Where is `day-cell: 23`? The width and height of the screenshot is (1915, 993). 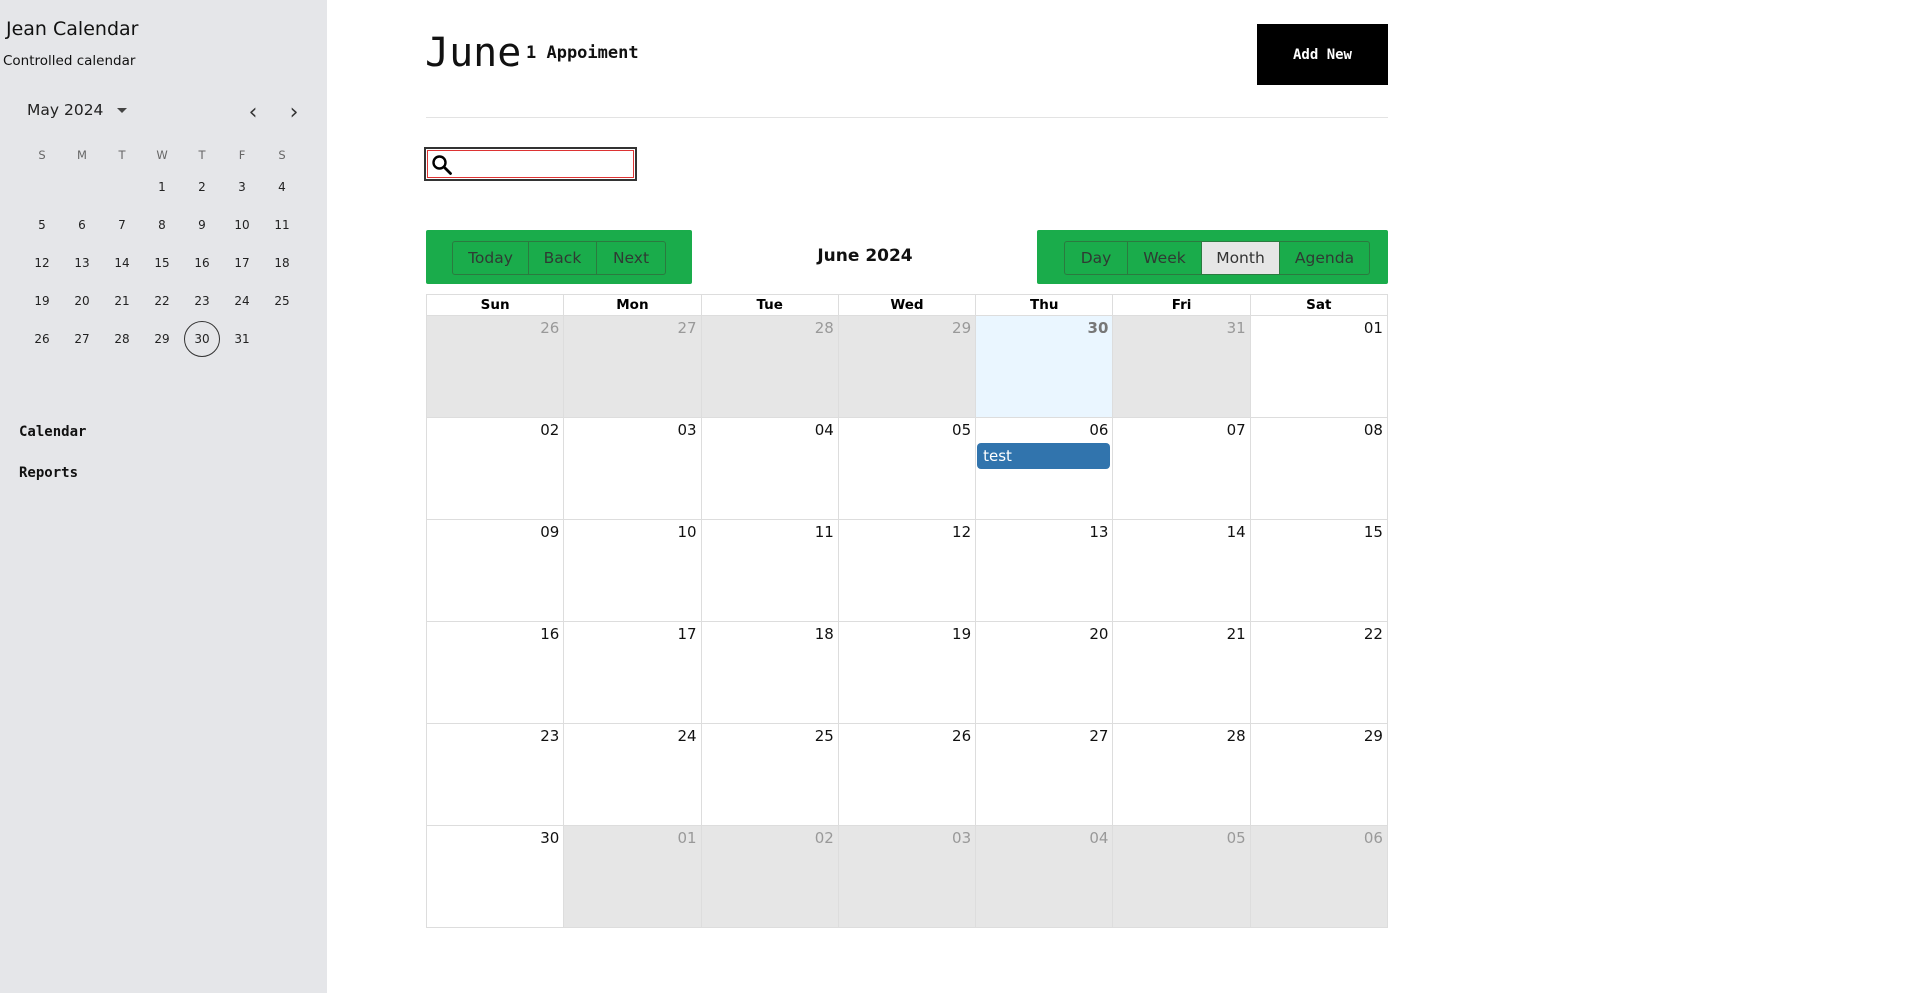 day-cell: 23 is located at coordinates (496, 774).